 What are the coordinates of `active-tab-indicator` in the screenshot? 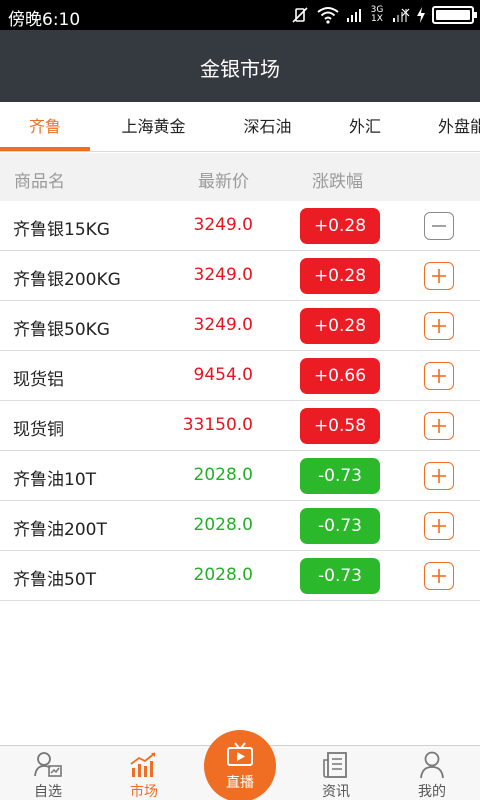 It's located at (45, 149).